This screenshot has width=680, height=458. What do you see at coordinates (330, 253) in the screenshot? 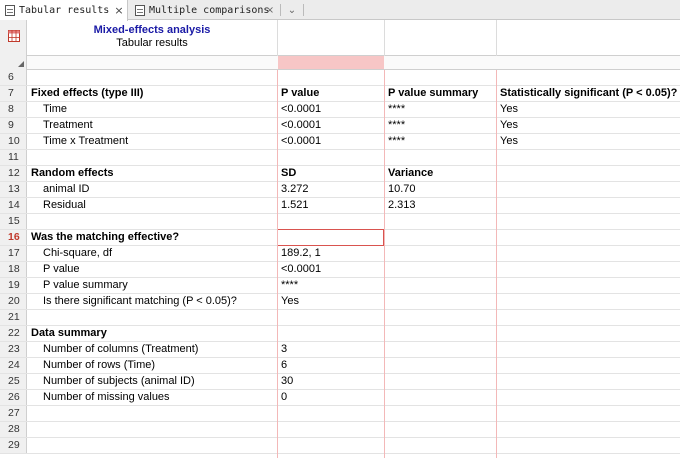
I see `cell-b: 189.2, 1` at bounding box center [330, 253].